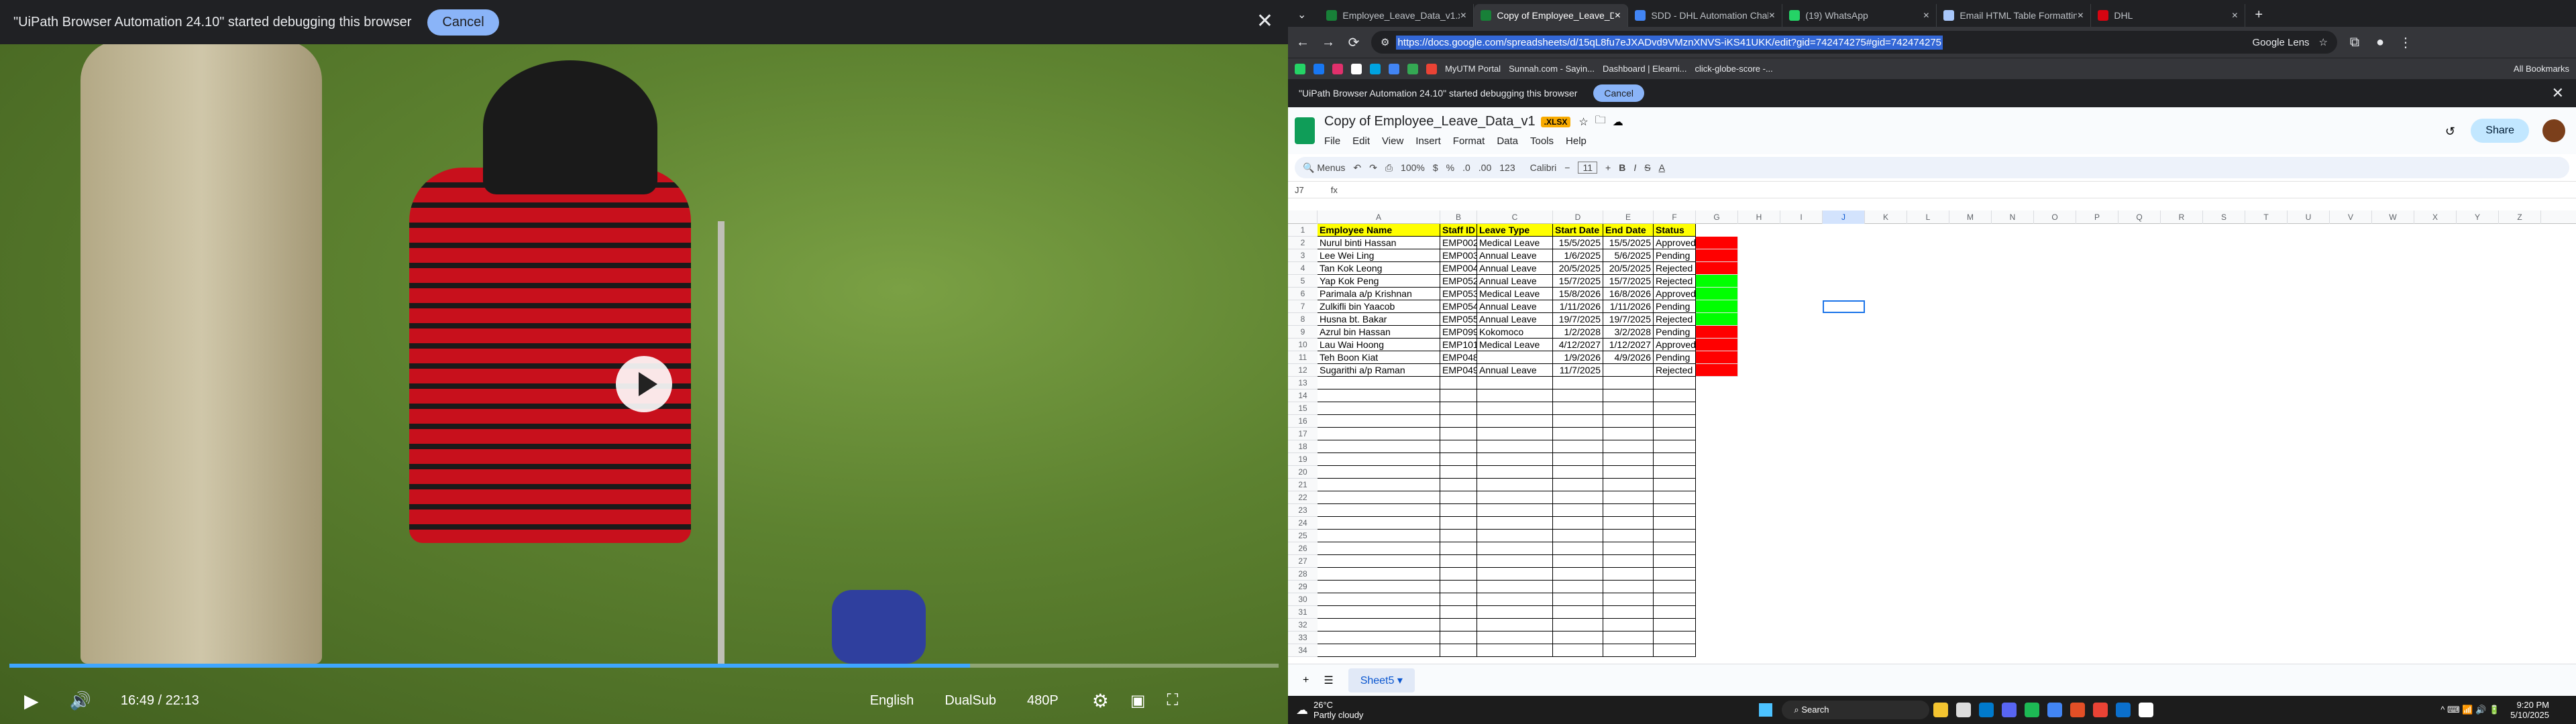 This screenshot has width=2576, height=724. I want to click on cell: 16/8/2026, so click(1628, 294).